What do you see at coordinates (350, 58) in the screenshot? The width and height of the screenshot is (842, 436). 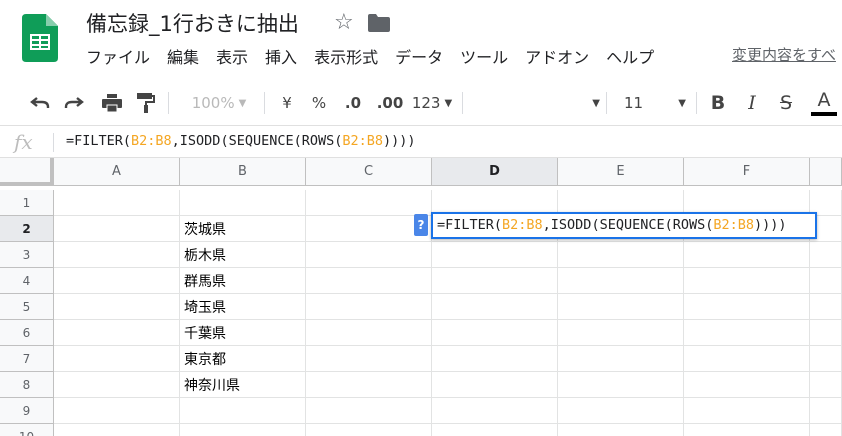 I see `menu-format: 表示形式` at bounding box center [350, 58].